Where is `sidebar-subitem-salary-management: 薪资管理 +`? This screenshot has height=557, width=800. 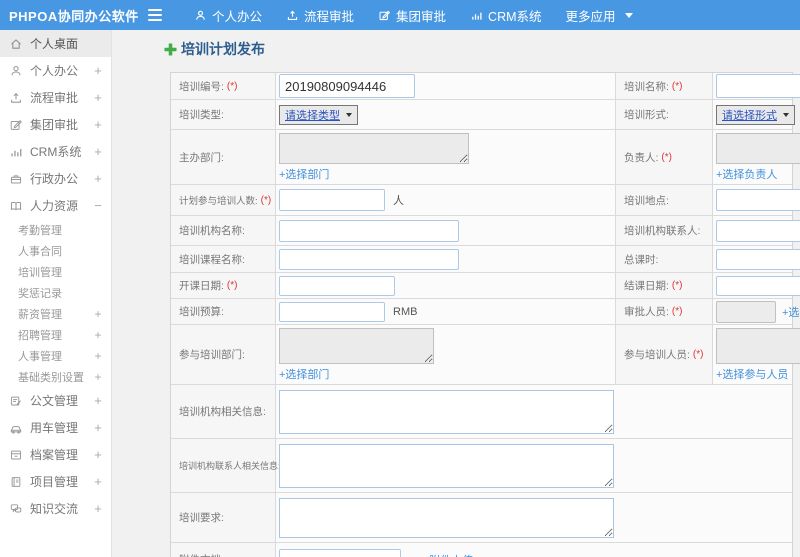
sidebar-subitem-salary-management: 薪资管理 + is located at coordinates (55, 313).